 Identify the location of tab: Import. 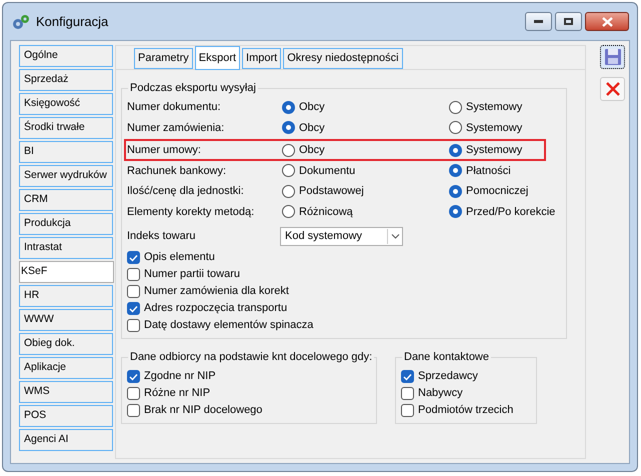
(262, 58).